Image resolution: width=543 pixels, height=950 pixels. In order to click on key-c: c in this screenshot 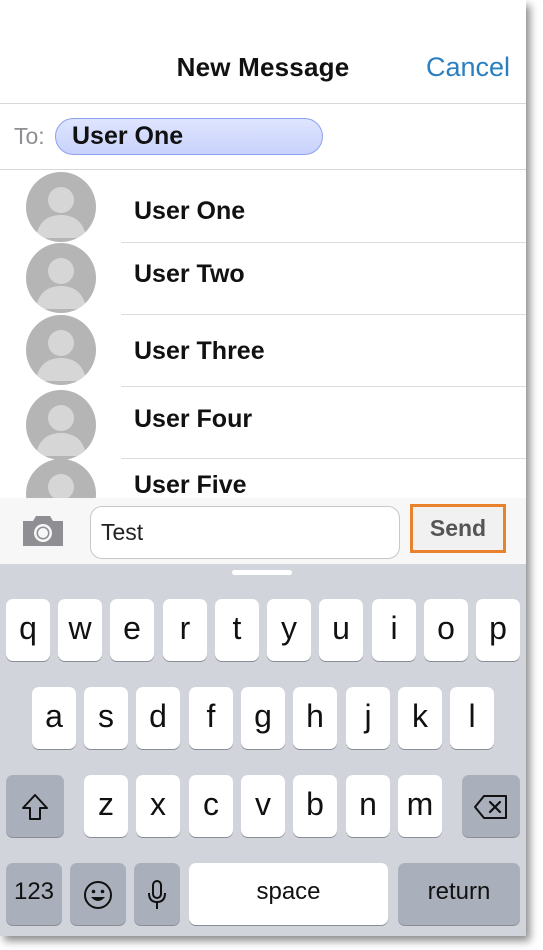, I will do `click(211, 806)`.